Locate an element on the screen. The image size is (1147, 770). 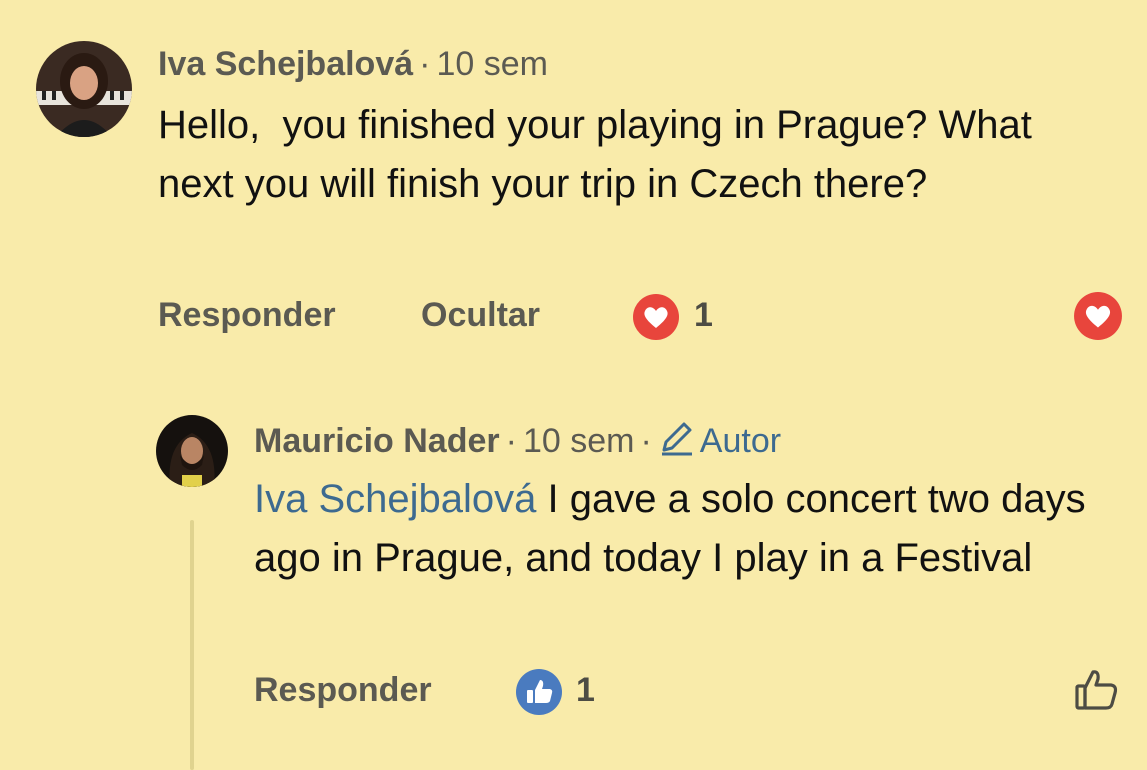
author-name: Iva Schejbalová is located at coordinates (285, 64).